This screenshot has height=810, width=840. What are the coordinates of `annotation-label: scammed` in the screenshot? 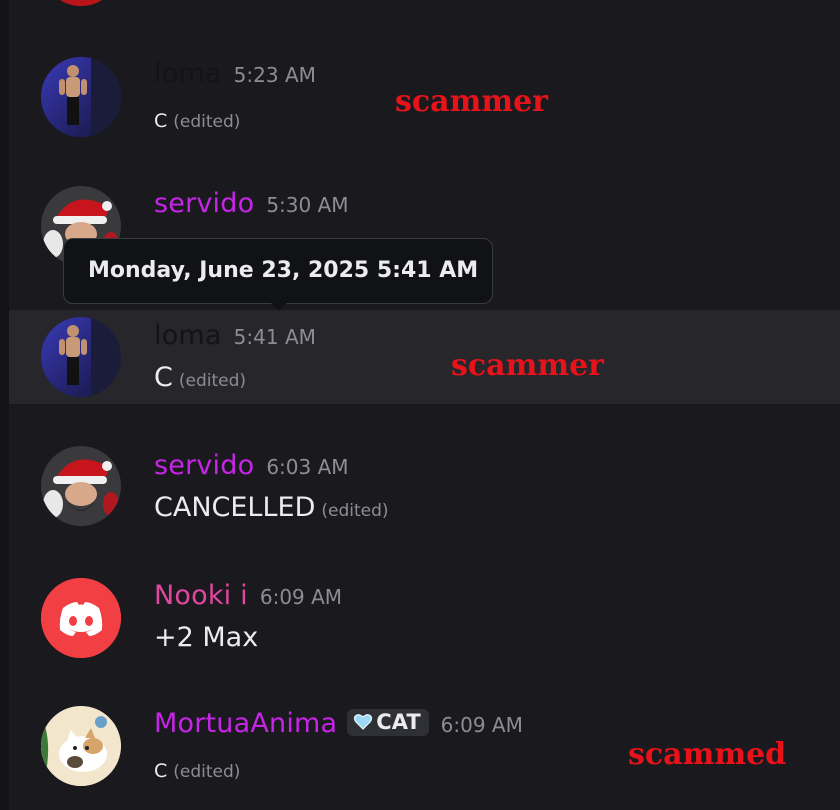 It's located at (707, 754).